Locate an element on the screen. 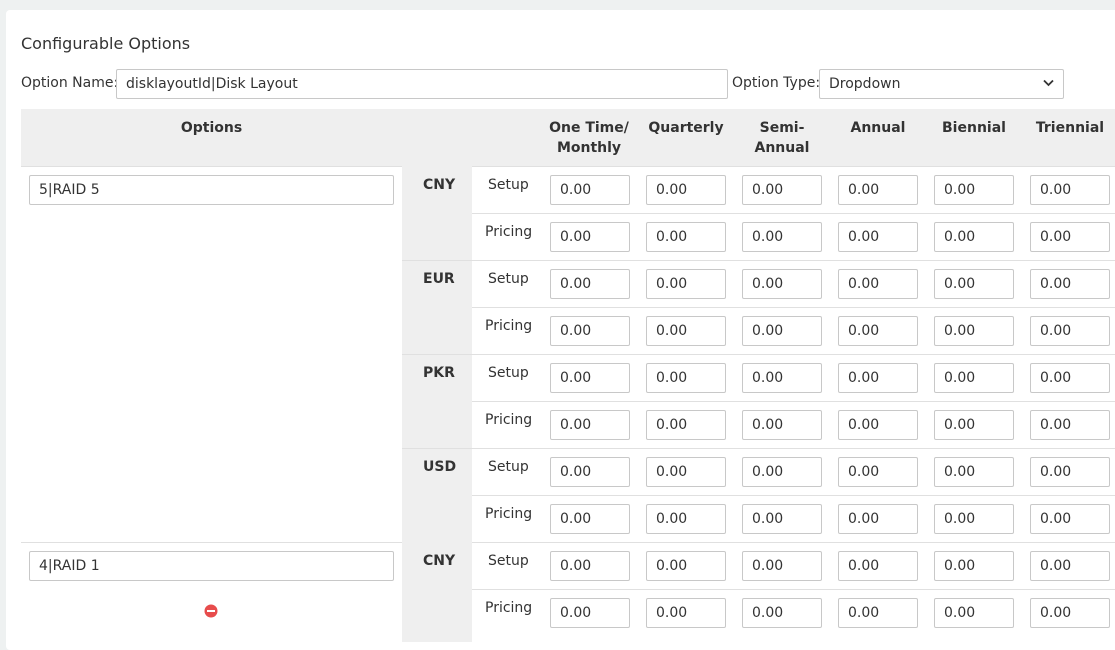  option-type-select: Dropdown is located at coordinates (941, 84).